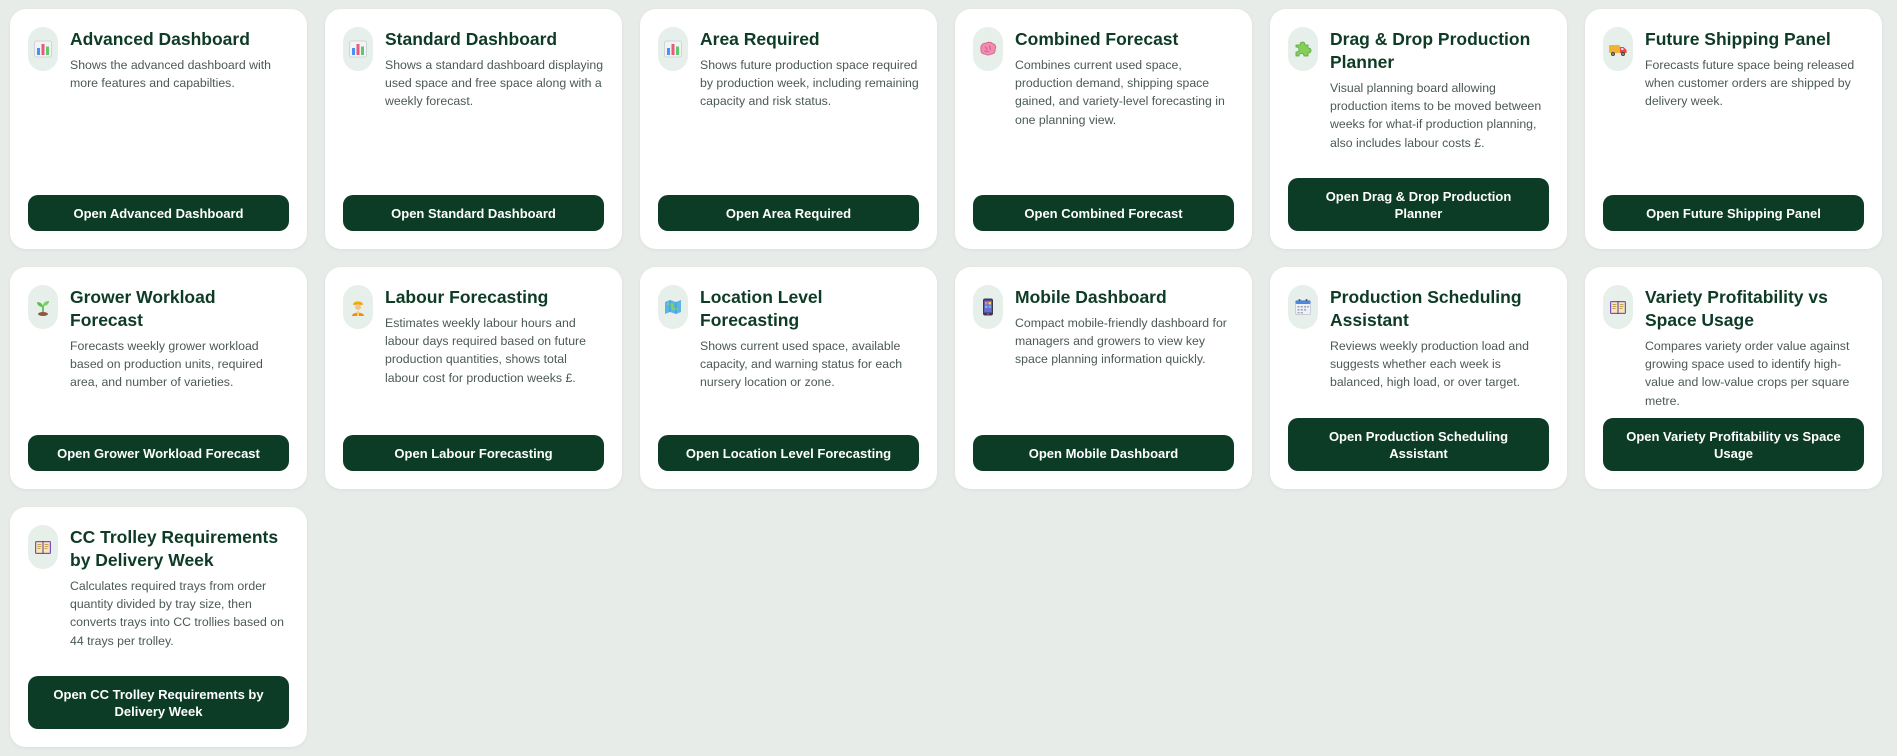  I want to click on card-title: Grower Workload Forecast, so click(143, 308).